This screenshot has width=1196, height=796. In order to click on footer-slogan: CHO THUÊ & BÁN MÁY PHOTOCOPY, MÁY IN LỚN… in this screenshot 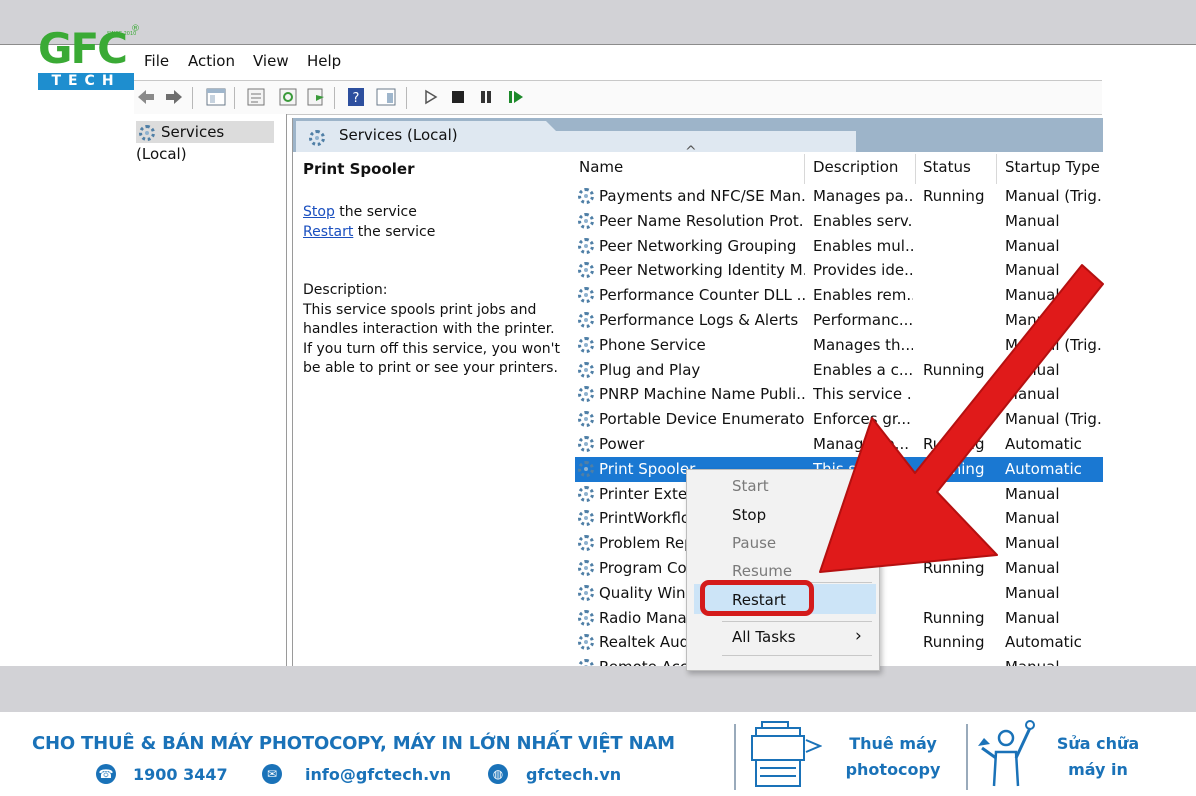, I will do `click(353, 743)`.